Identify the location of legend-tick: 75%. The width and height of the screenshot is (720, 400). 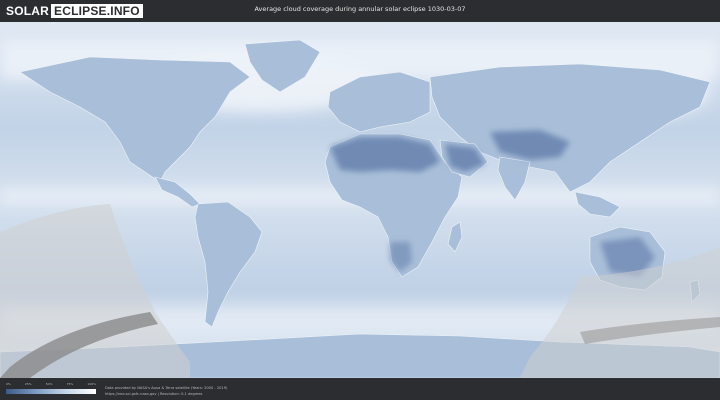
(70, 384).